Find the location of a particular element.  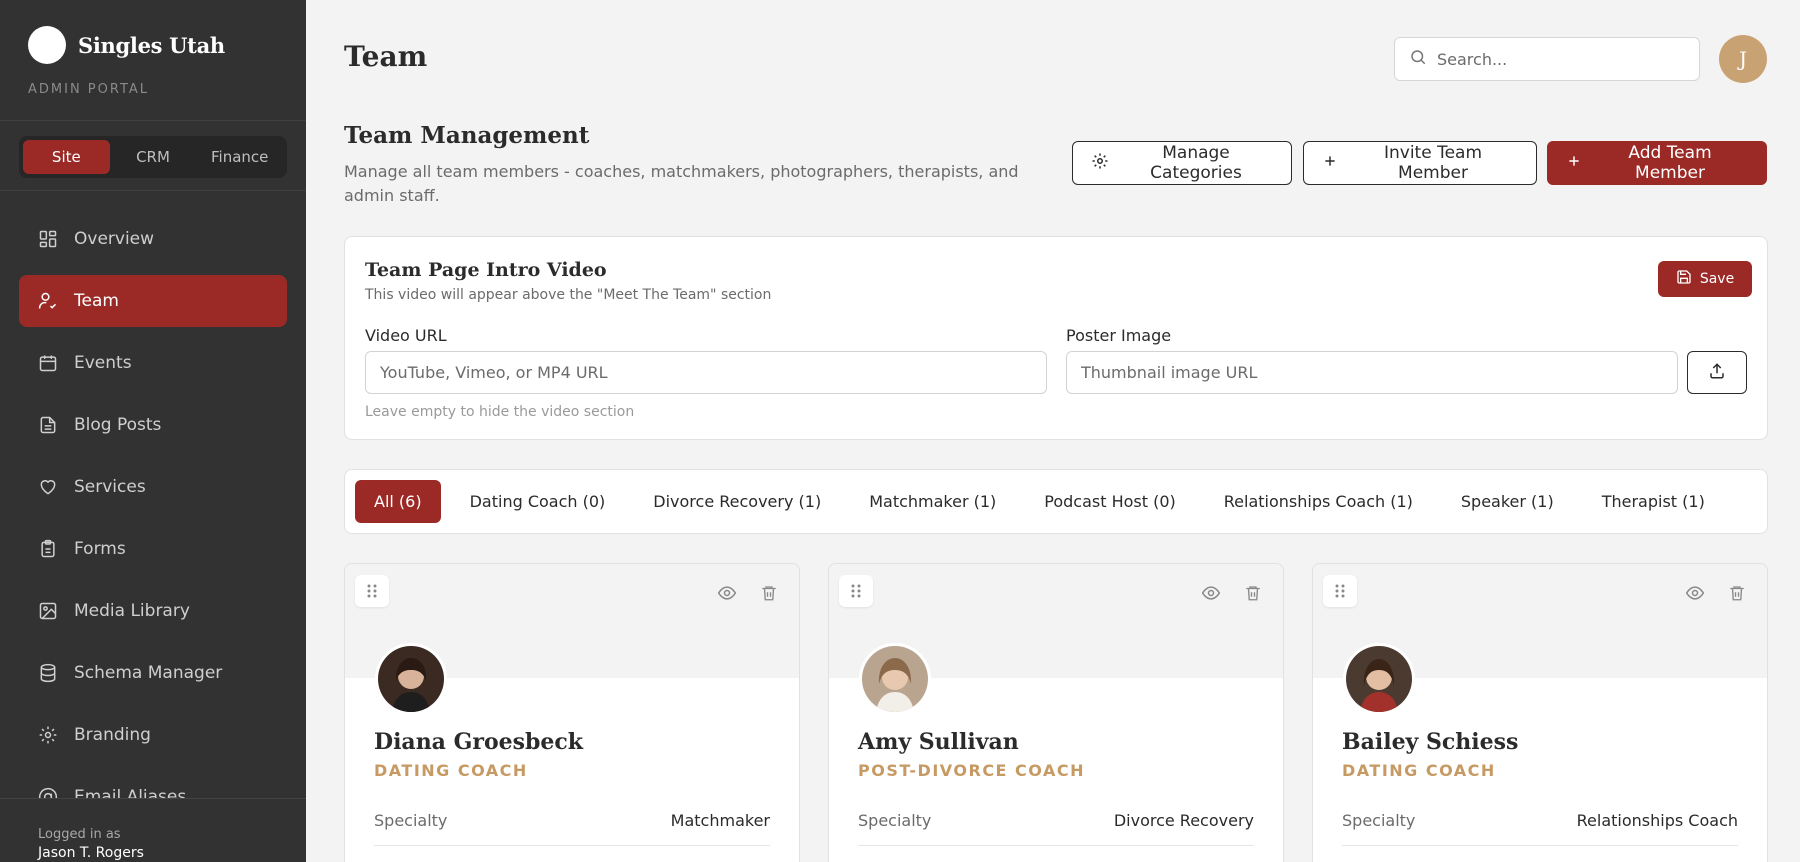

calendar-icon is located at coordinates (48, 363).